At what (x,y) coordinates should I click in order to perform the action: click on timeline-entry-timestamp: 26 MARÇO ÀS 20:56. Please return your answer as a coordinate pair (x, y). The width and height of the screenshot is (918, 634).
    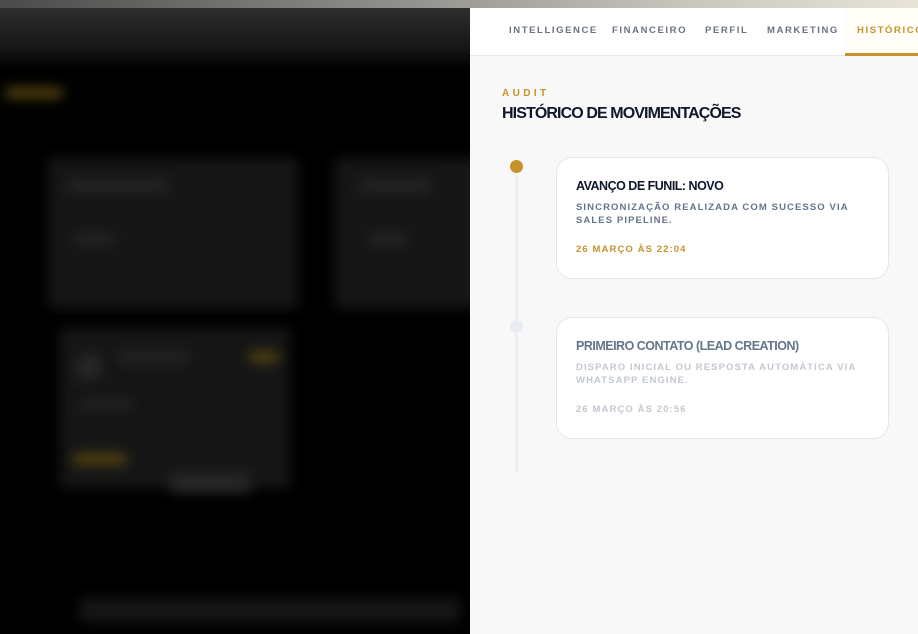
    Looking at the image, I should click on (631, 409).